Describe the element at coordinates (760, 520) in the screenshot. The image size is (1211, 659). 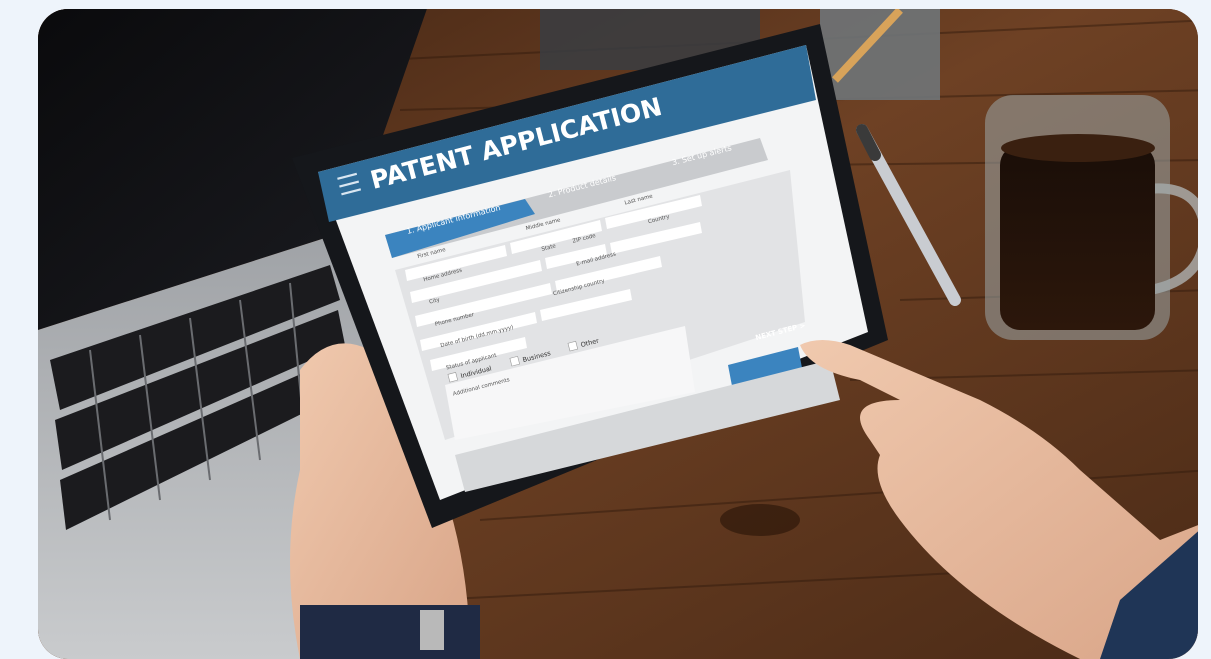
I see `wood-knot` at that location.